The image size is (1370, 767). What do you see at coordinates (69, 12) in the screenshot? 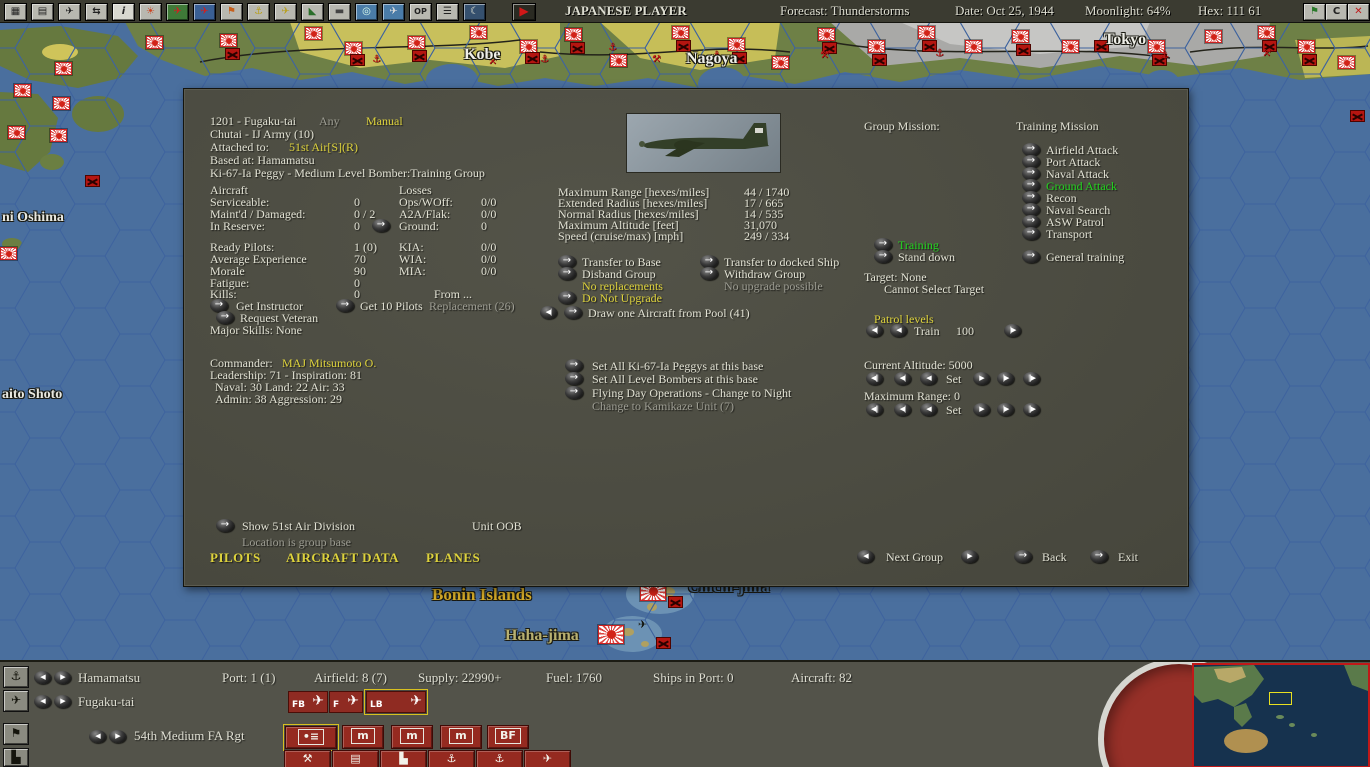
I see `air-ops-icon: ✈` at bounding box center [69, 12].